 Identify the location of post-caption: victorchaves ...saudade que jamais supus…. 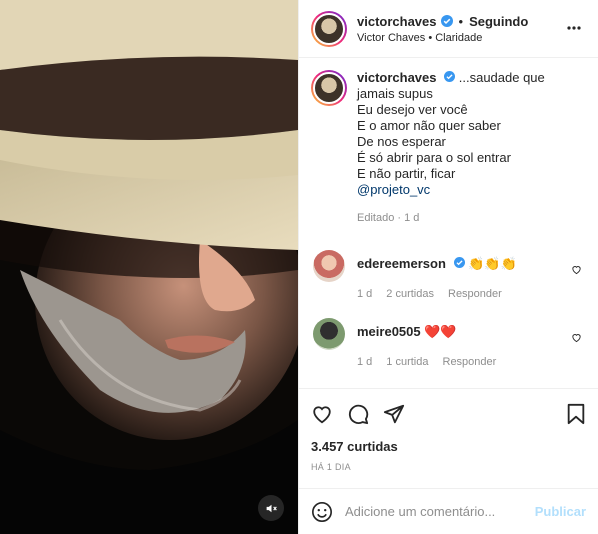
(448, 148).